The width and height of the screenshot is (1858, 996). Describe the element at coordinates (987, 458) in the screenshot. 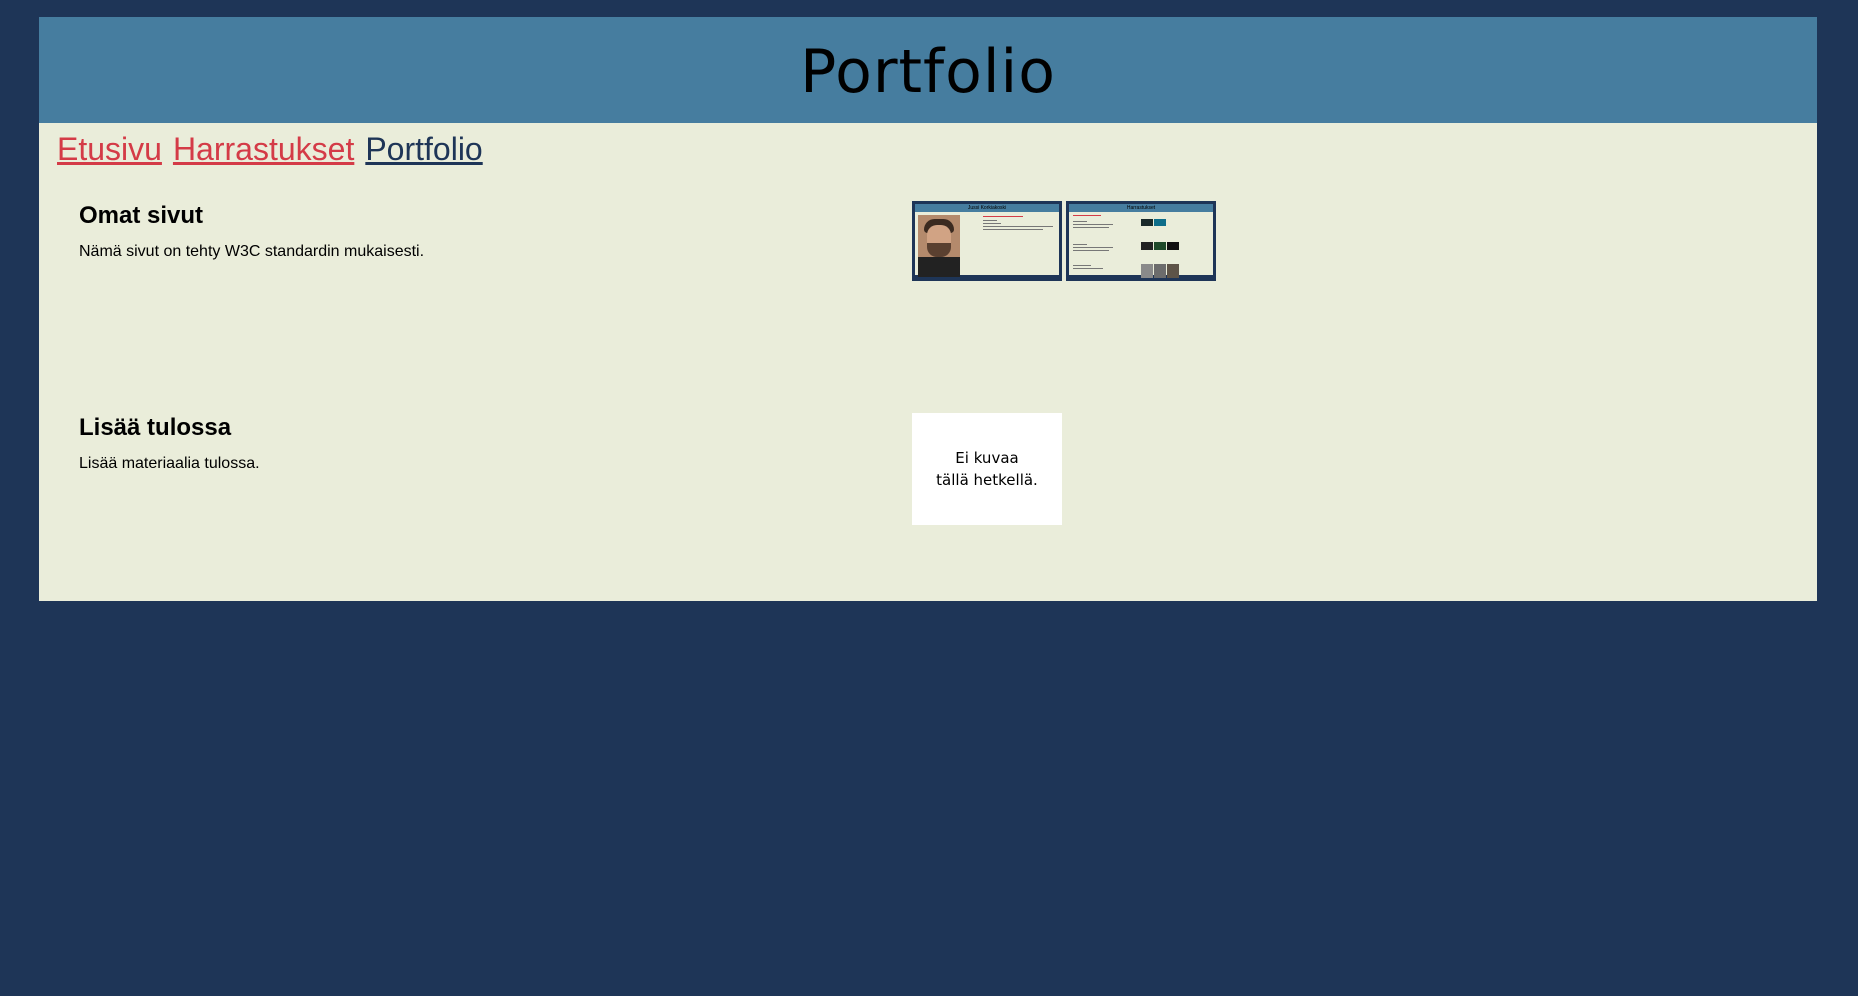

I see `placeholder-line-1: Ei kuvaa` at that location.